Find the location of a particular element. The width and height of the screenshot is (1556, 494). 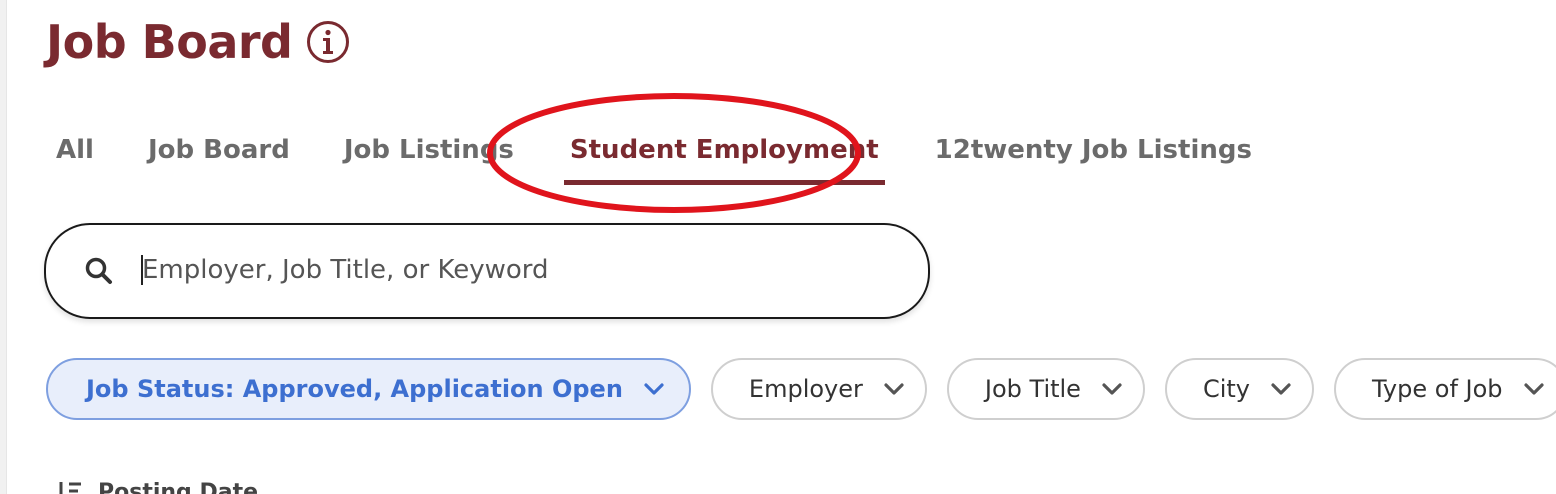

text-caret is located at coordinates (142, 270).